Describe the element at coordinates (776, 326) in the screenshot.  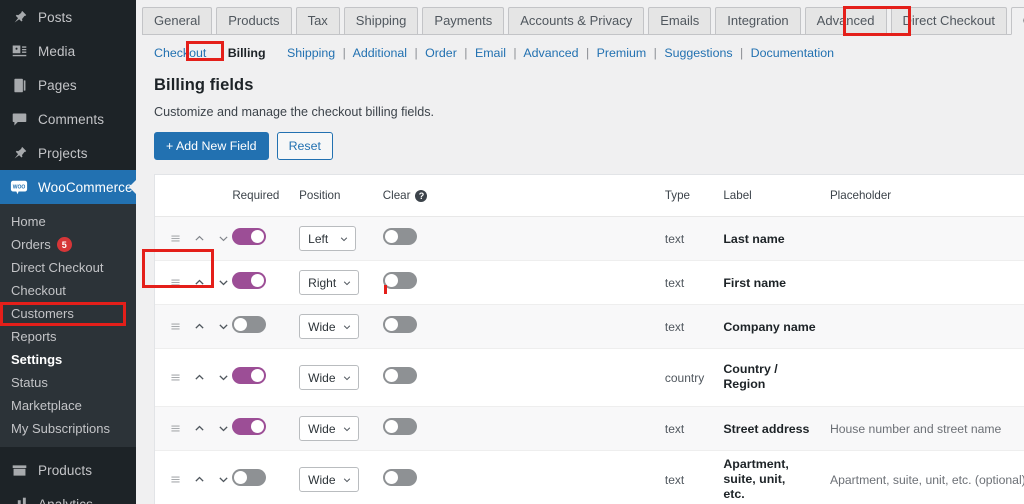
I see `label-cell: Company name` at that location.